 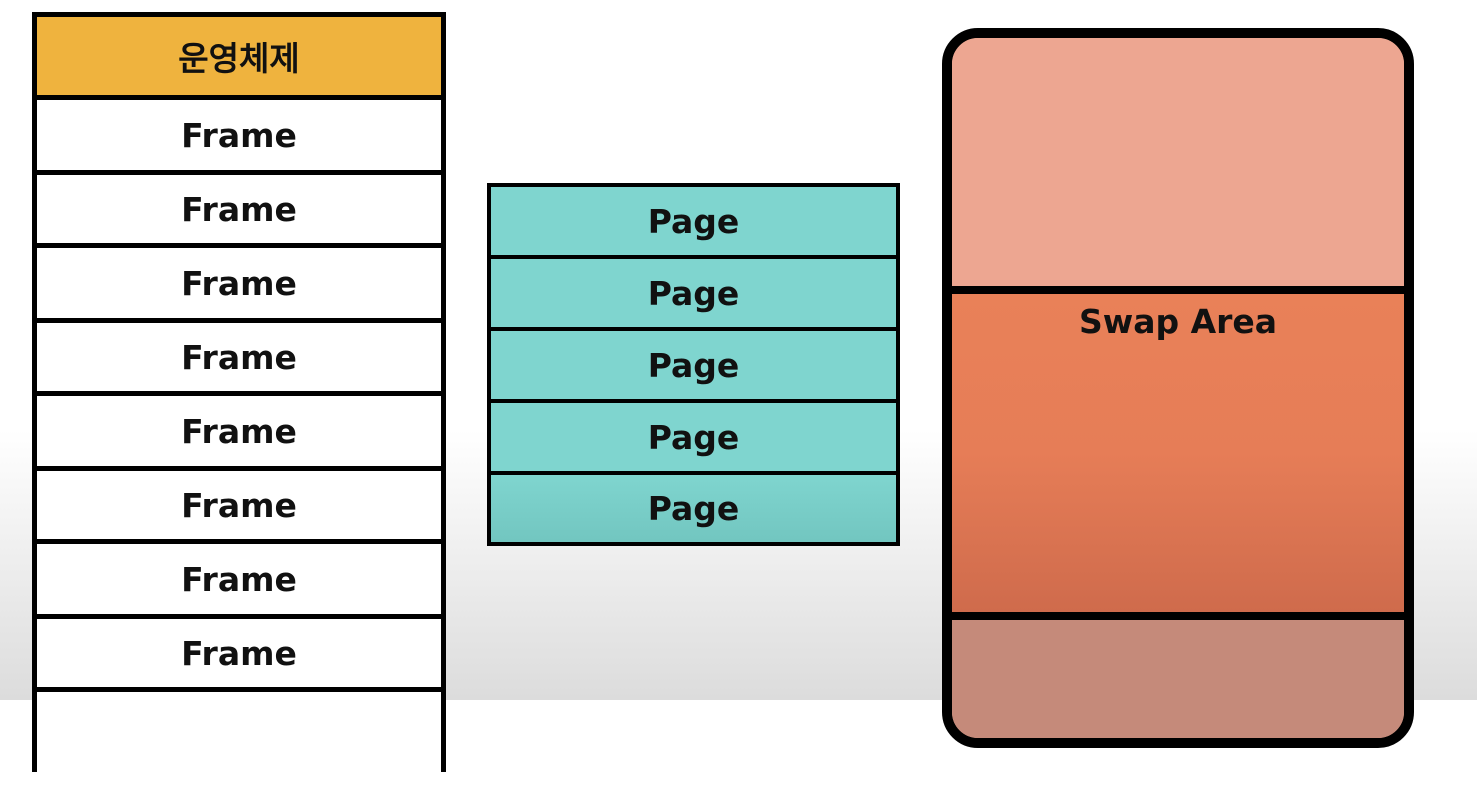 What do you see at coordinates (1178, 679) in the screenshot?
I see `disk-region-bottom` at bounding box center [1178, 679].